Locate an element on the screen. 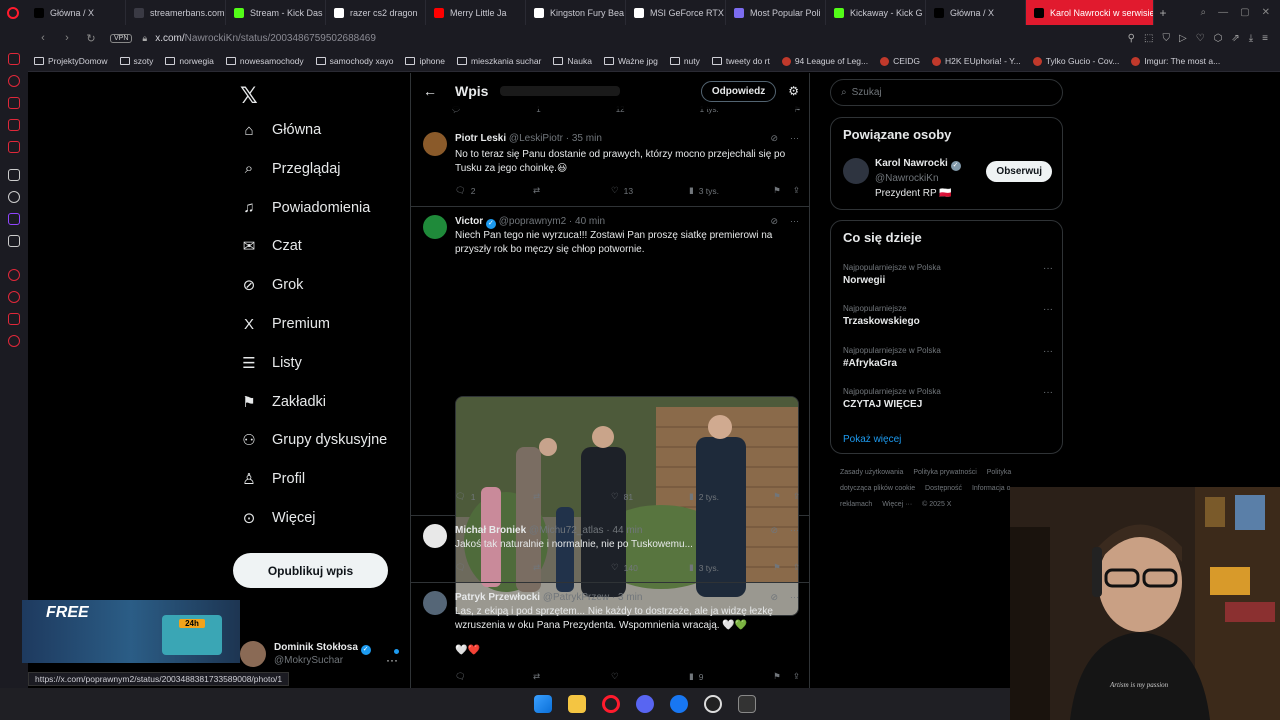 This screenshot has height=720, width=1280. opera-taskbar-icon is located at coordinates (611, 704).